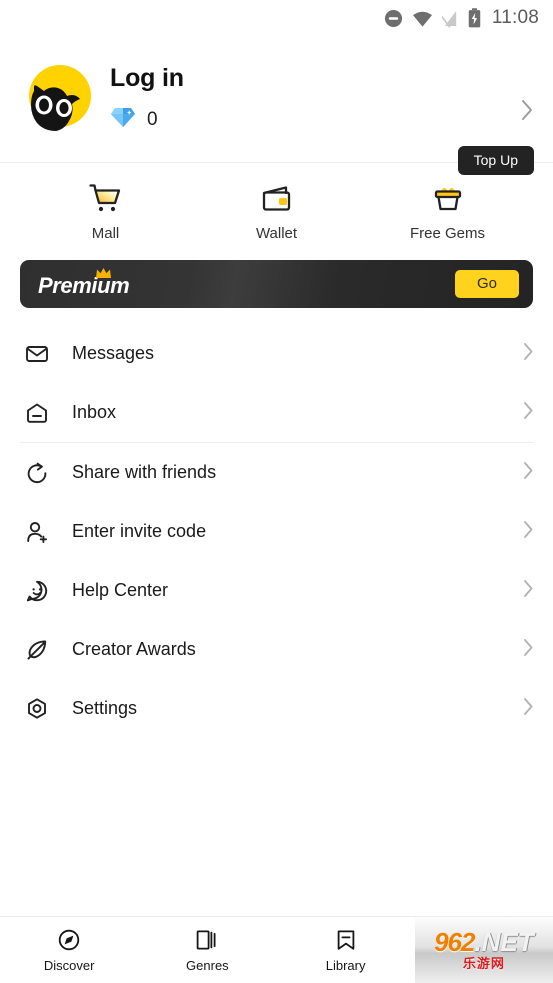  Describe the element at coordinates (276, 649) in the screenshot. I see `menu-item-creator-awards: Creator Awards` at that location.